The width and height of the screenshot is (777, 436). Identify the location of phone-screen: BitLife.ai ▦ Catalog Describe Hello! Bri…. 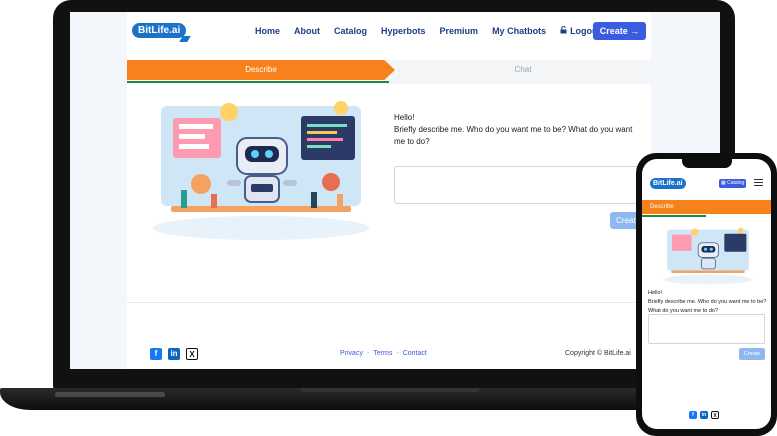
(706, 294).